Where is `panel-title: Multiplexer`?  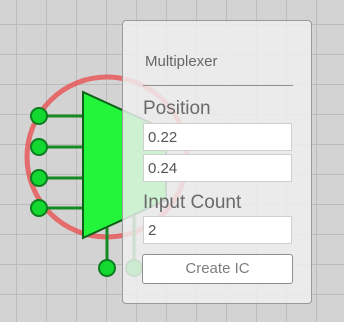
panel-title: Multiplexer is located at coordinates (181, 61).